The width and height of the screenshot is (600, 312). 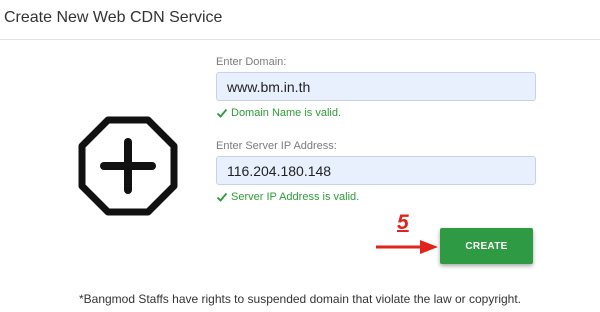 What do you see at coordinates (486, 246) in the screenshot?
I see `create-button: CREATE` at bounding box center [486, 246].